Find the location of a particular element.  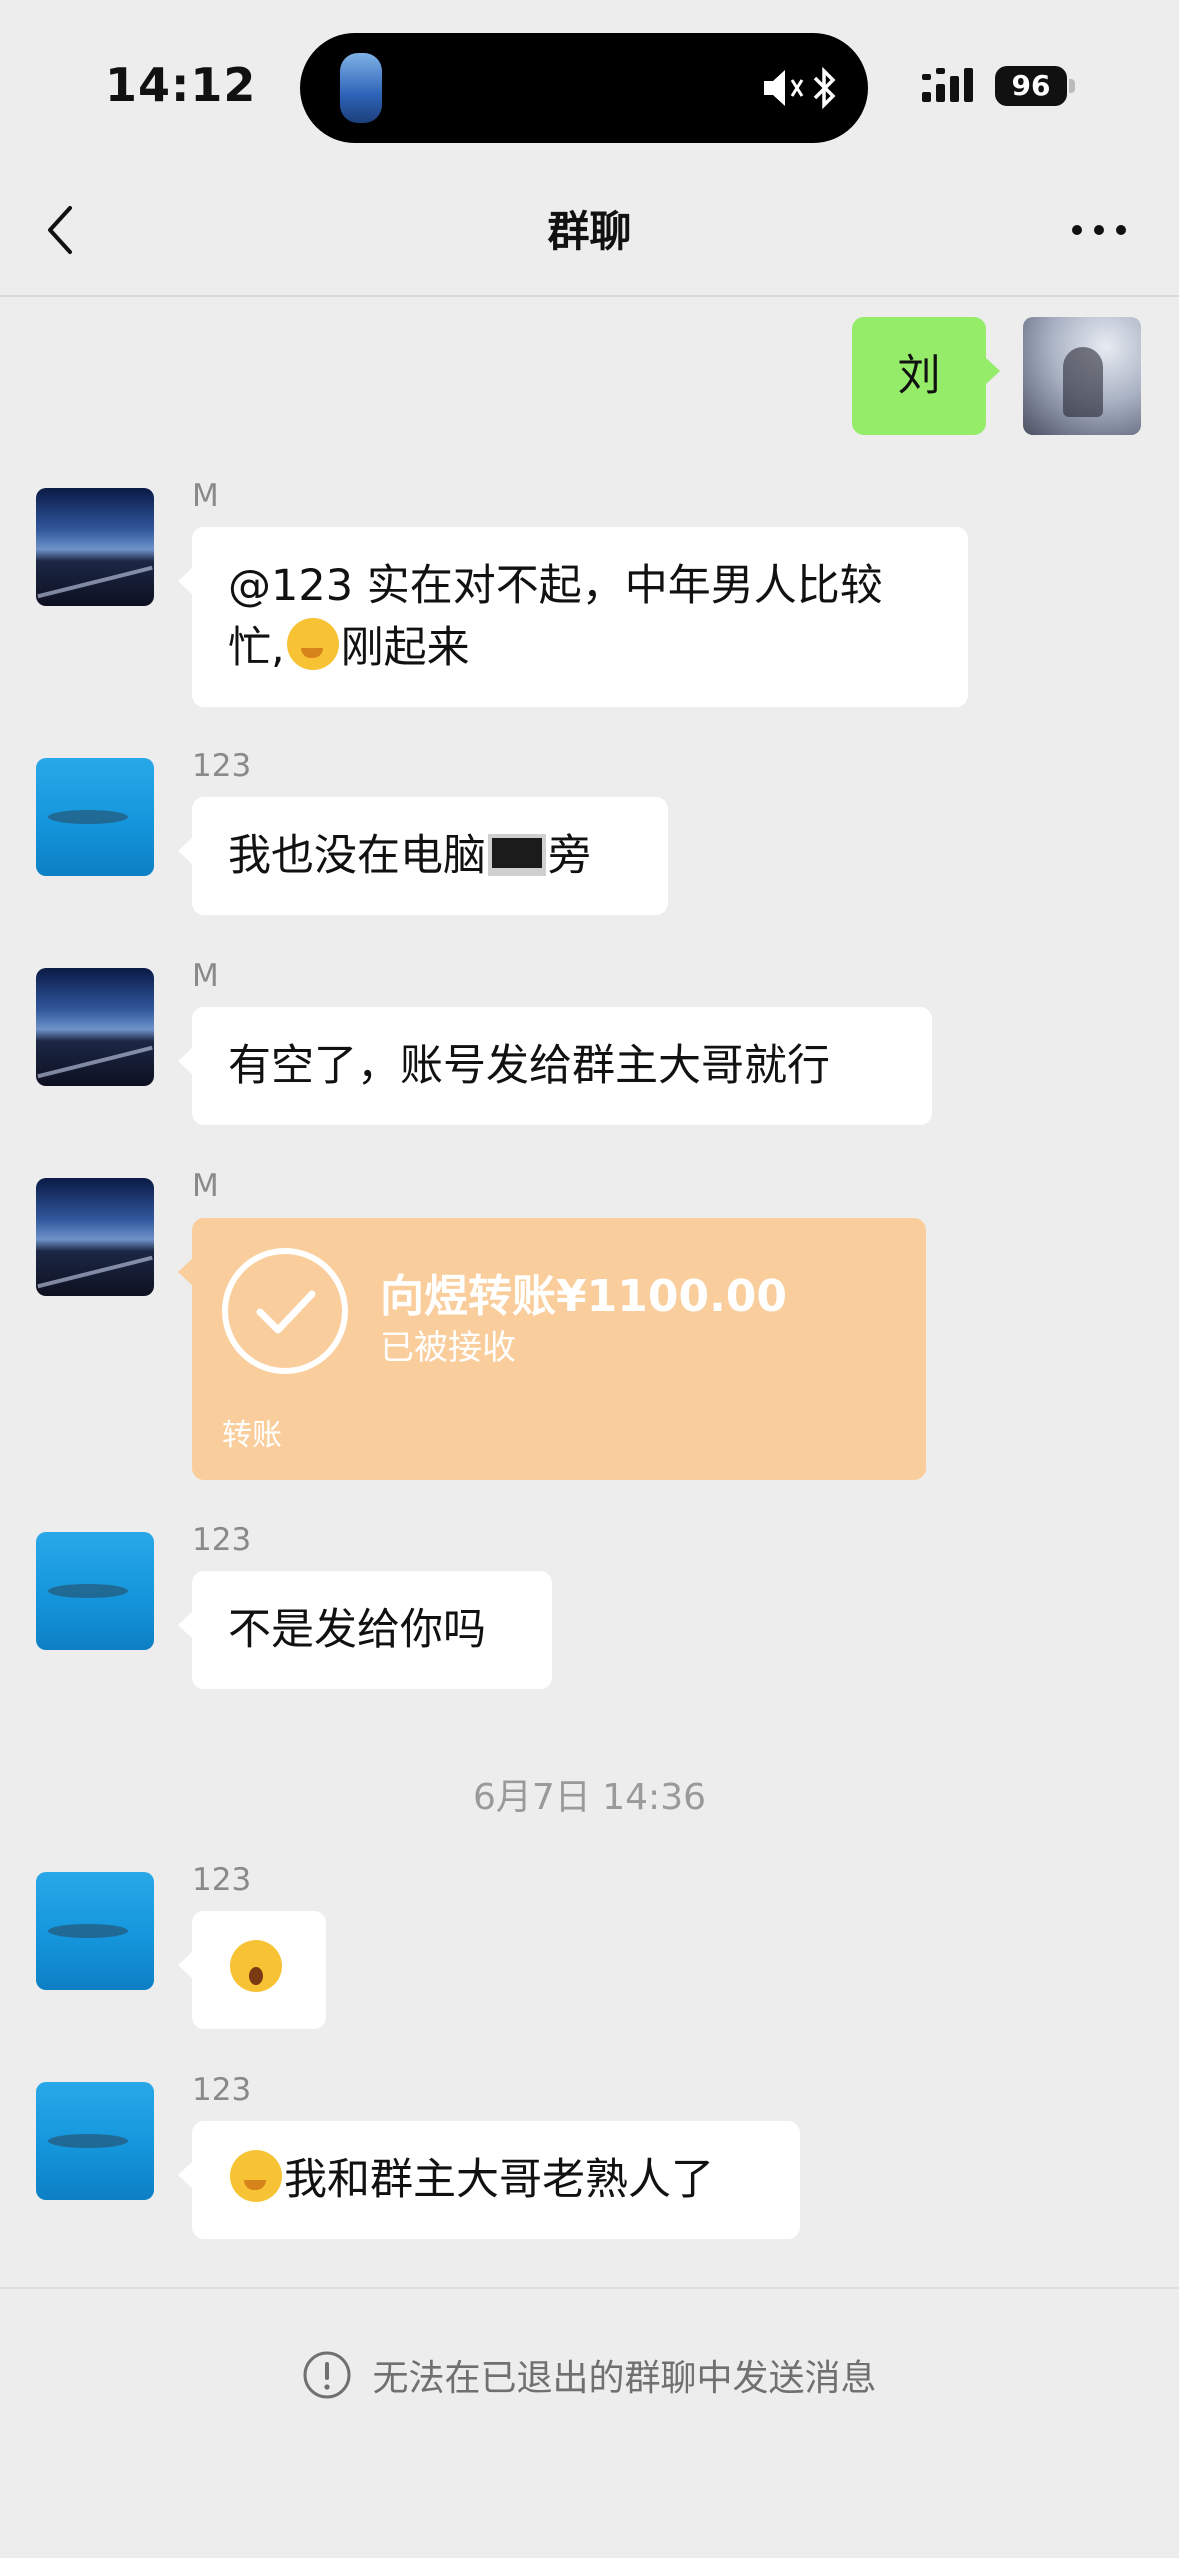

message-text: 旁 is located at coordinates (569, 856).